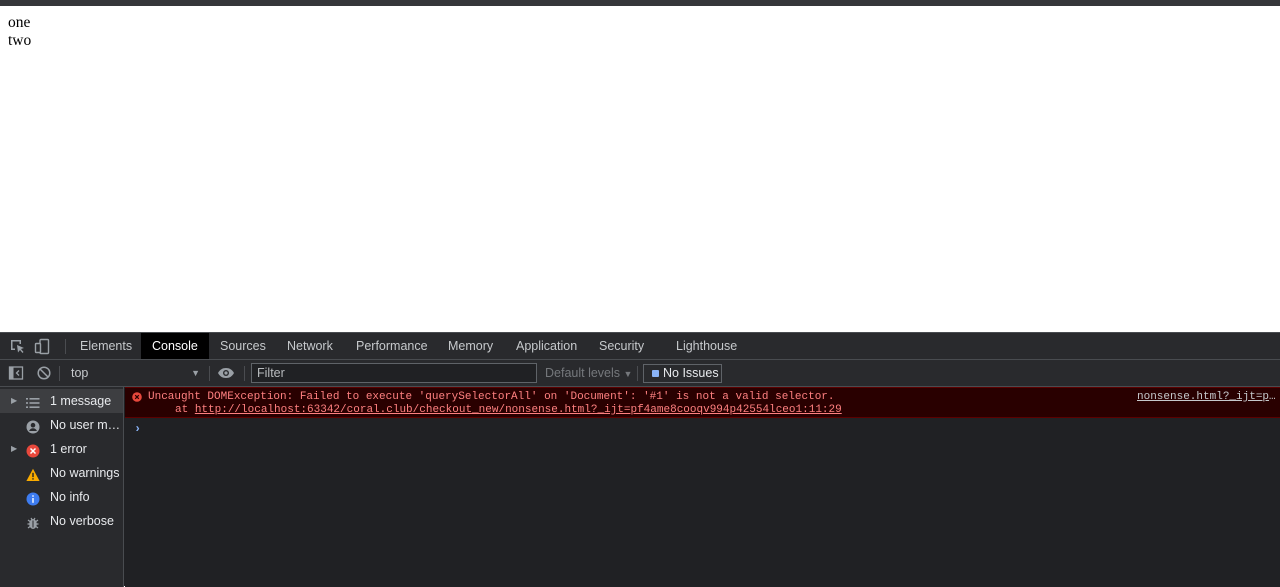  I want to click on sidebar-item-messages: ▶ 1 message, so click(61, 401).